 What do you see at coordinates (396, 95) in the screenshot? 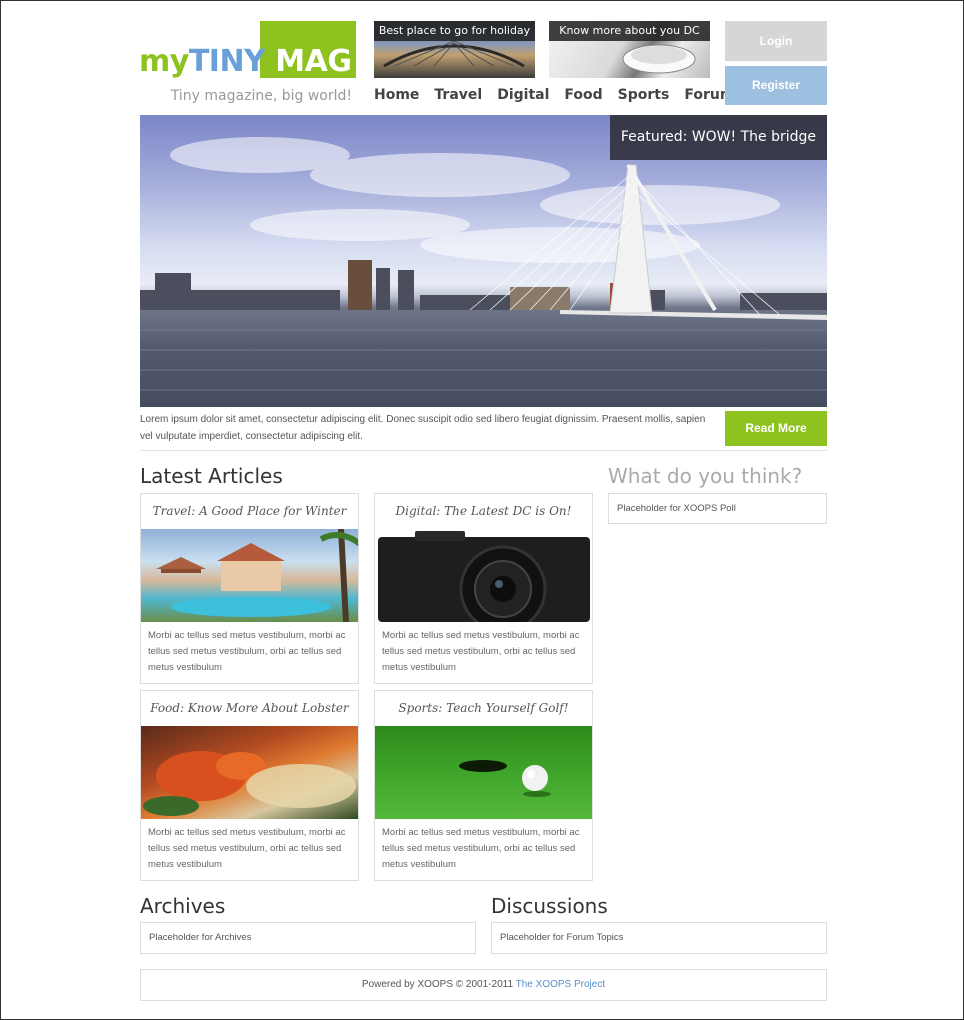
I see `nav-home: Home` at bounding box center [396, 95].